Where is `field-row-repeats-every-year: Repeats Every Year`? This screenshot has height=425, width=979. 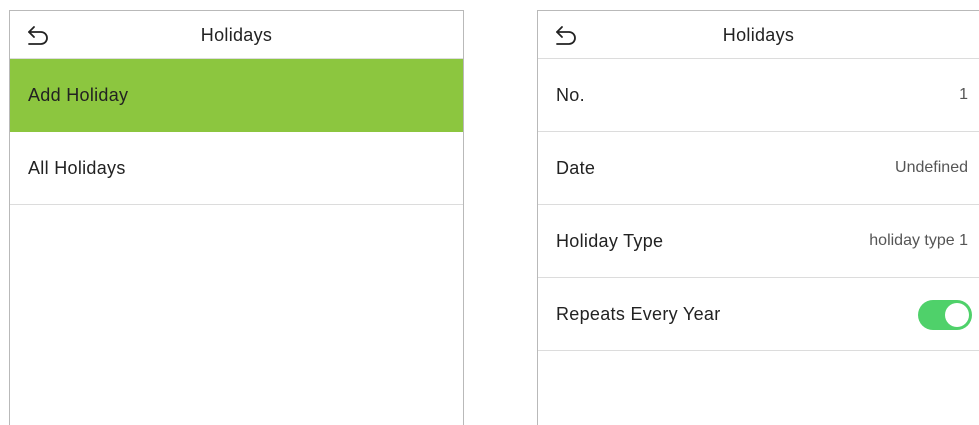
field-row-repeats-every-year: Repeats Every Year is located at coordinates (758, 314).